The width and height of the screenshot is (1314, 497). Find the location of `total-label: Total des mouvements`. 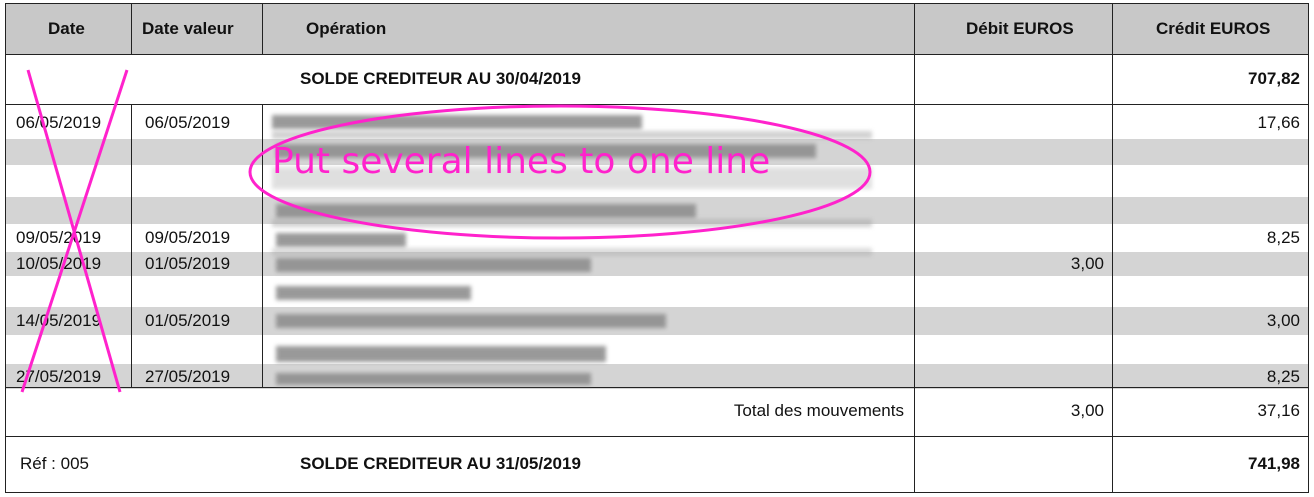

total-label: Total des mouvements is located at coordinates (818, 410).